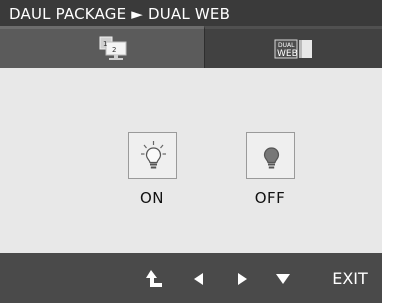  I want to click on dual-monitor-icon: 1 2, so click(113, 48).